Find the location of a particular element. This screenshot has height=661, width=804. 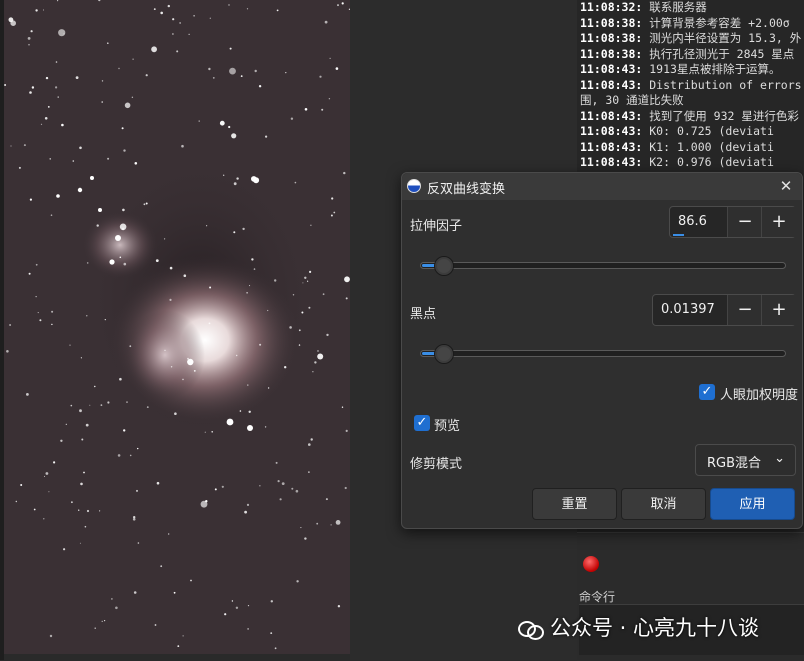

black-point-decrement-button: − is located at coordinates (744, 310).